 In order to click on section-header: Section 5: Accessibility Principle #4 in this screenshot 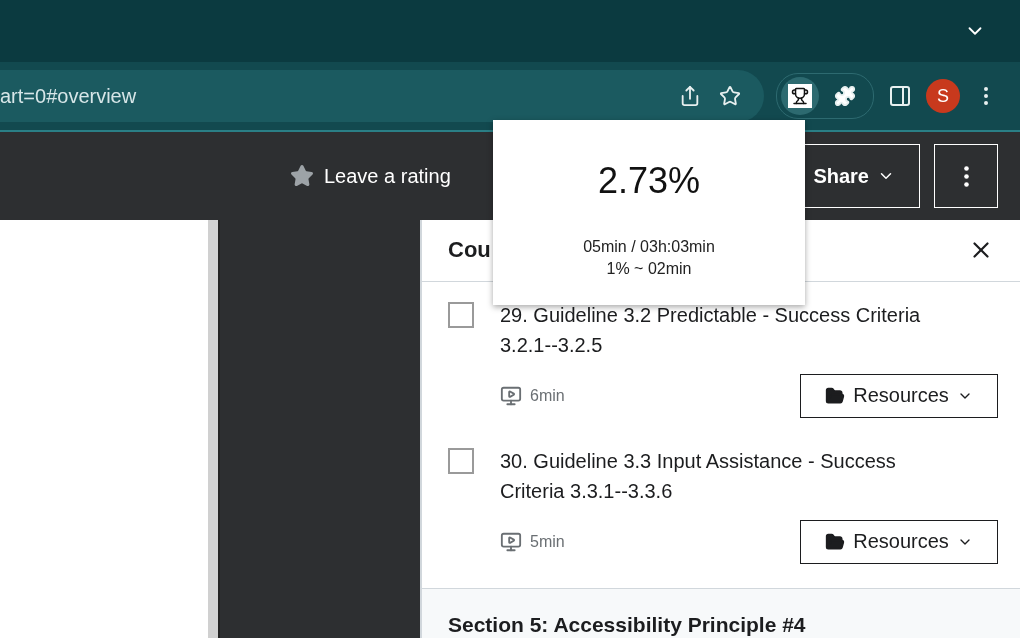, I will do `click(721, 612)`.